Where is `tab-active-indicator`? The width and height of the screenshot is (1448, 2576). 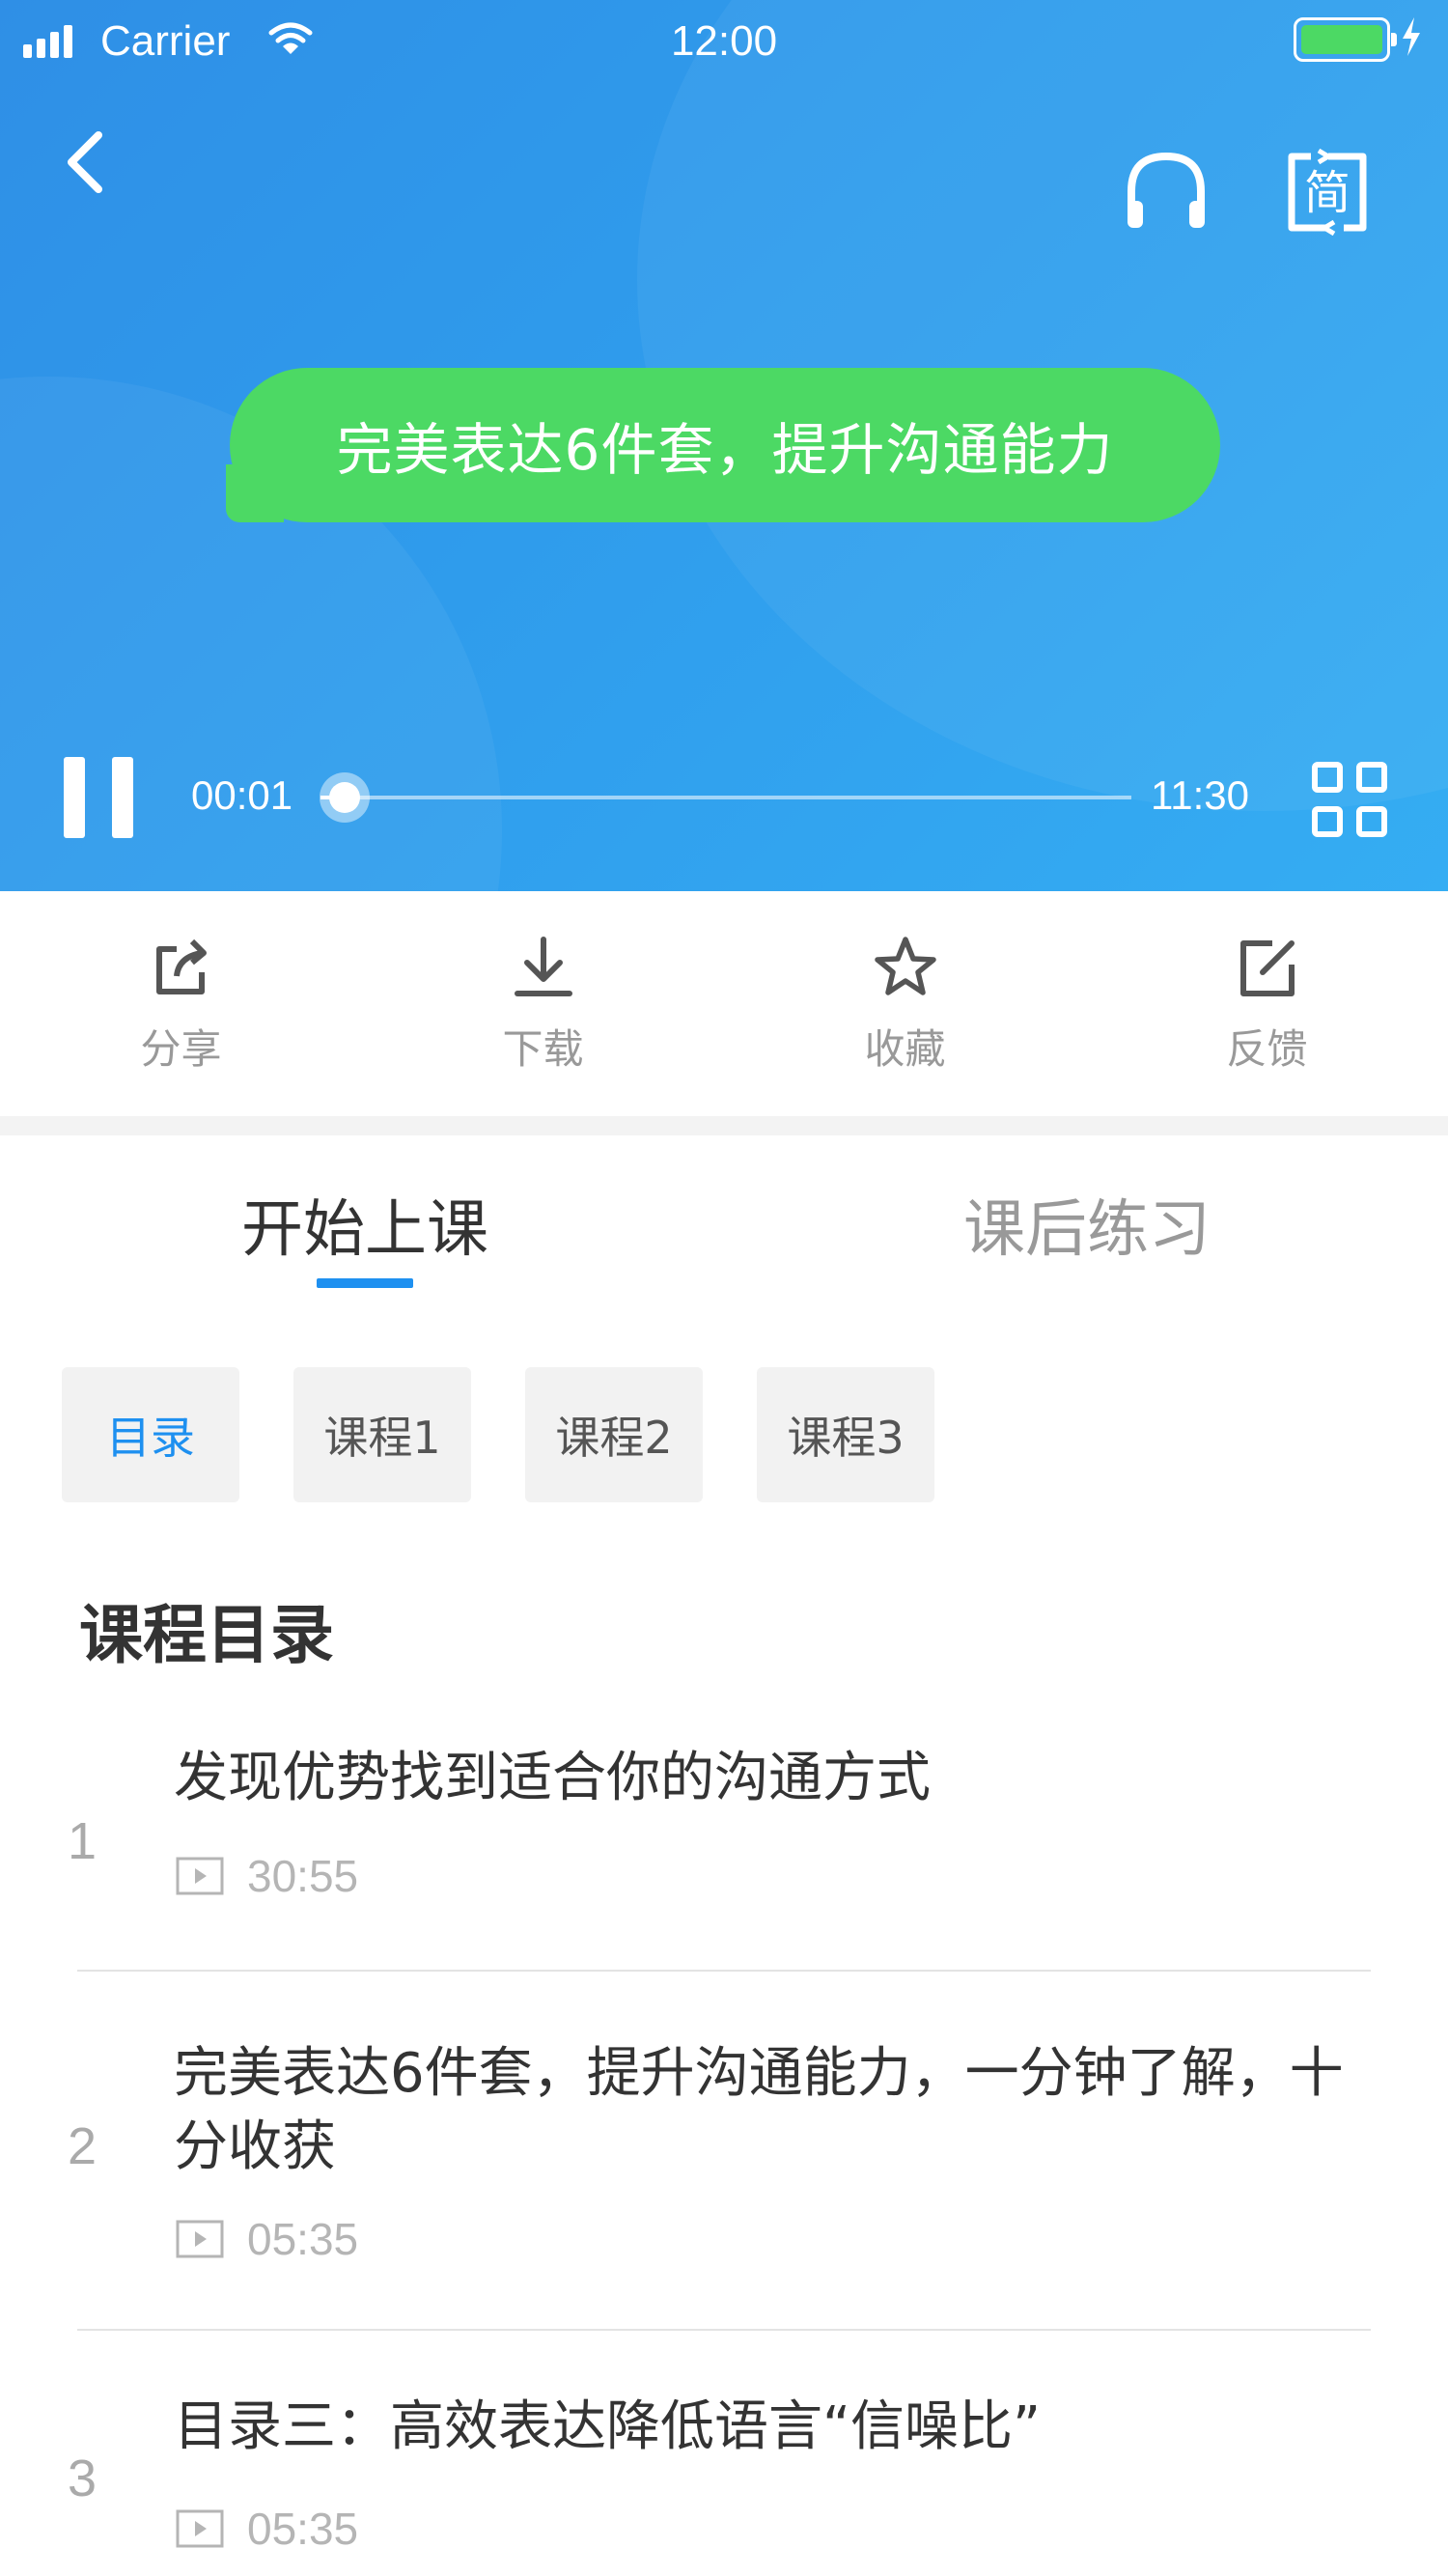 tab-active-indicator is located at coordinates (365, 1283).